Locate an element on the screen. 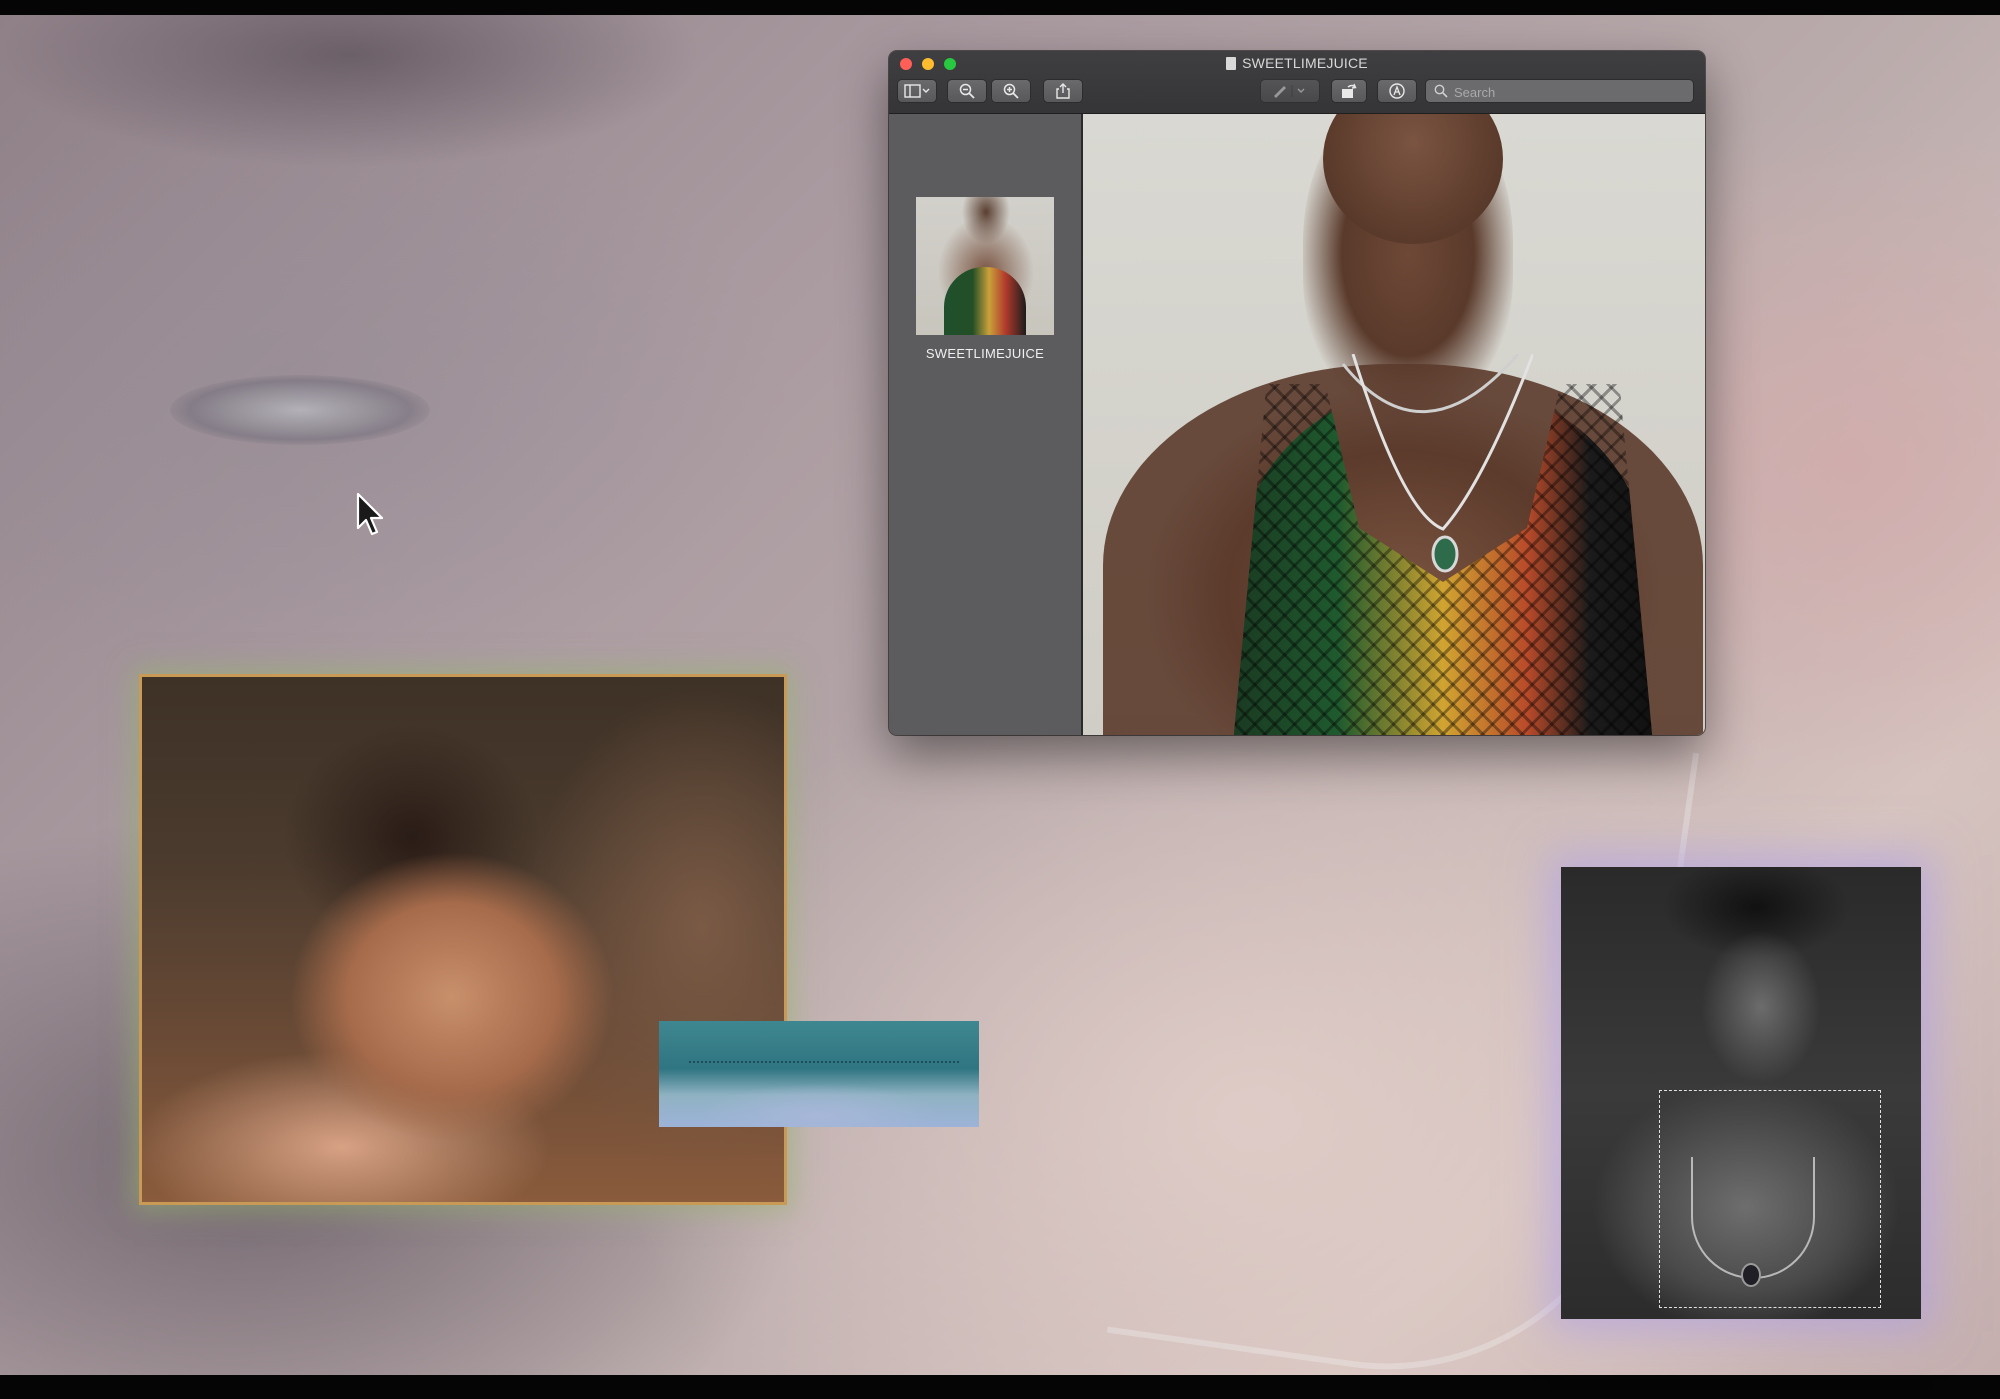 This screenshot has height=1399, width=2000. share-icon is located at coordinates (1063, 91).